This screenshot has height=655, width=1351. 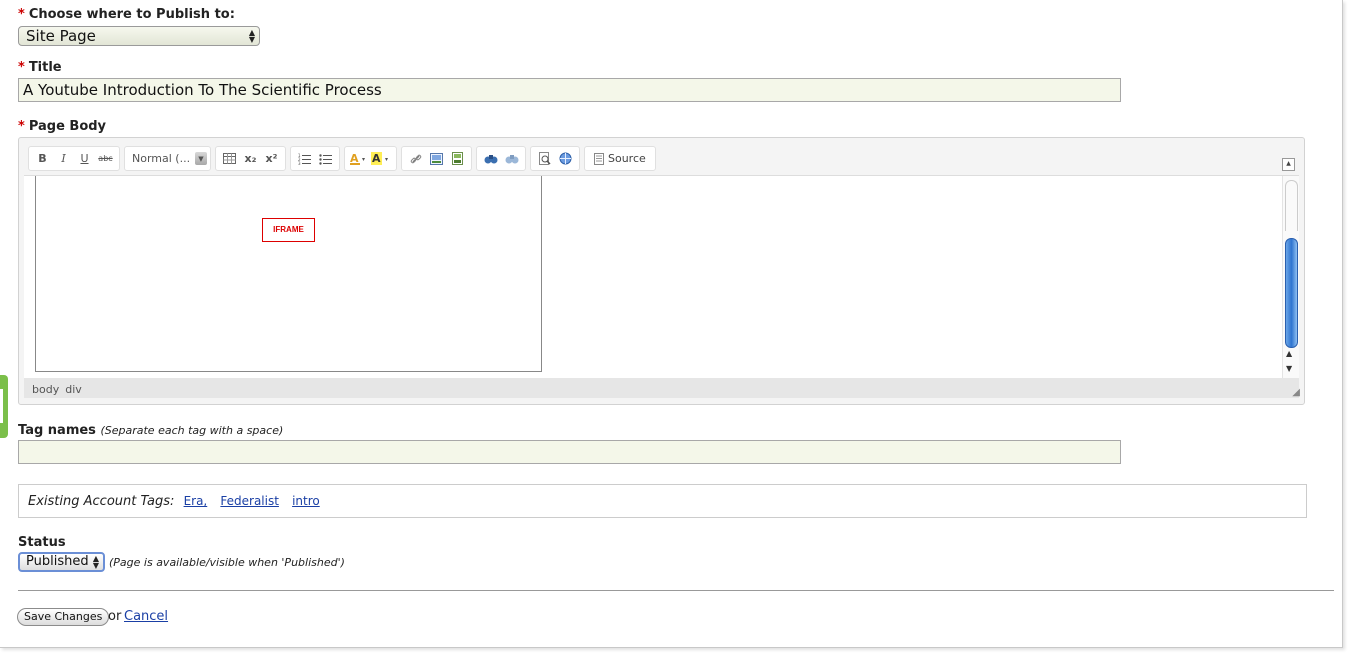 What do you see at coordinates (1291, 293) in the screenshot?
I see `scrollbar-thumb` at bounding box center [1291, 293].